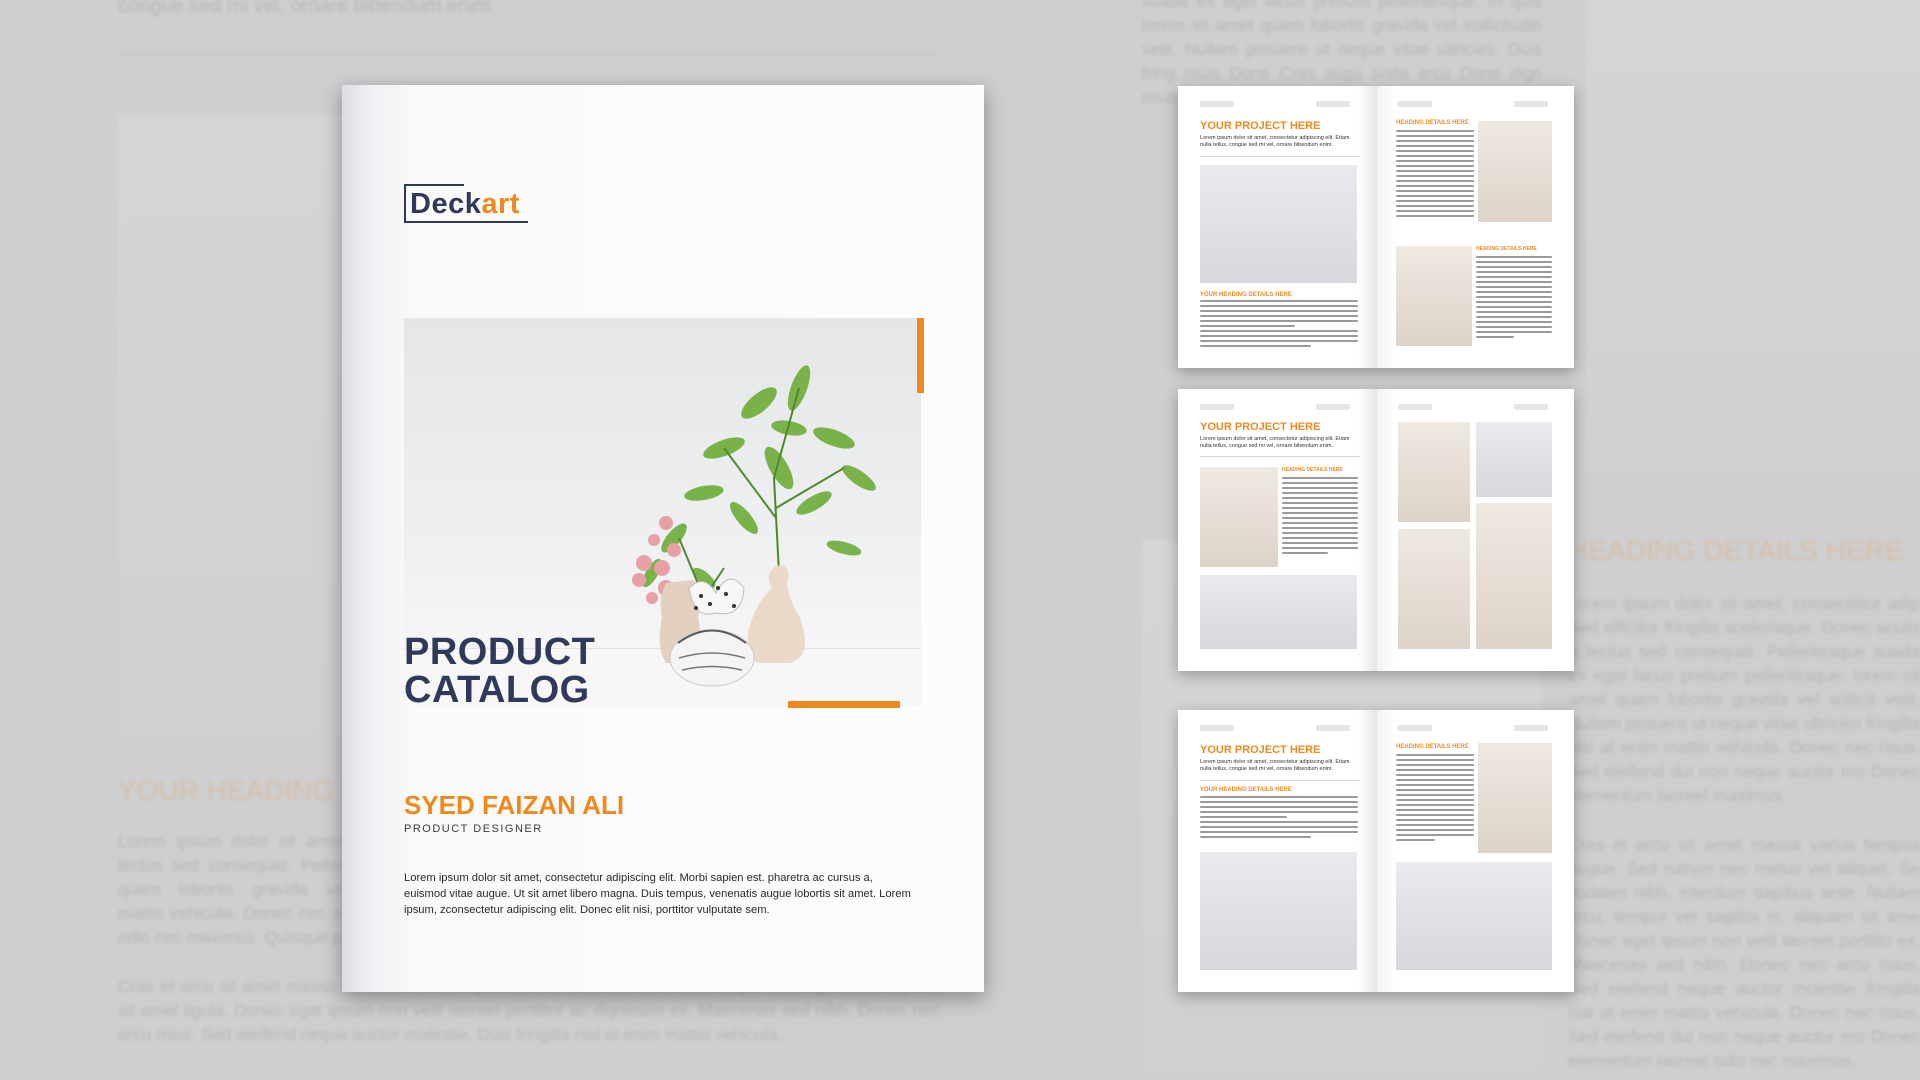  Describe the element at coordinates (1515, 171) in the screenshot. I see `photo-armchair` at that location.